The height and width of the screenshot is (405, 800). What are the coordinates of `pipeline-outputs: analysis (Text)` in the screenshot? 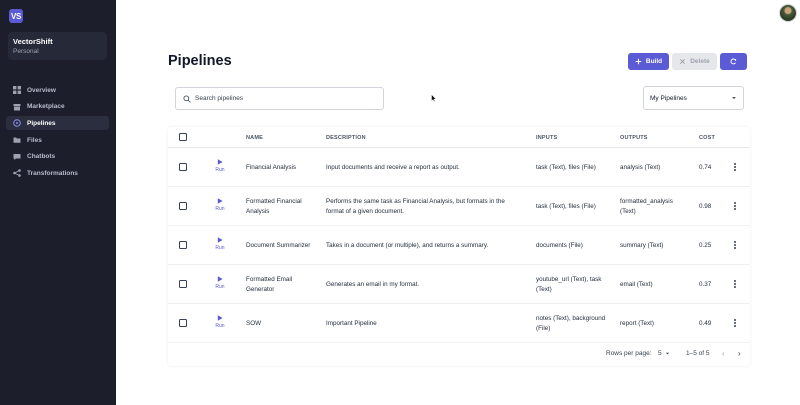 It's located at (640, 167).